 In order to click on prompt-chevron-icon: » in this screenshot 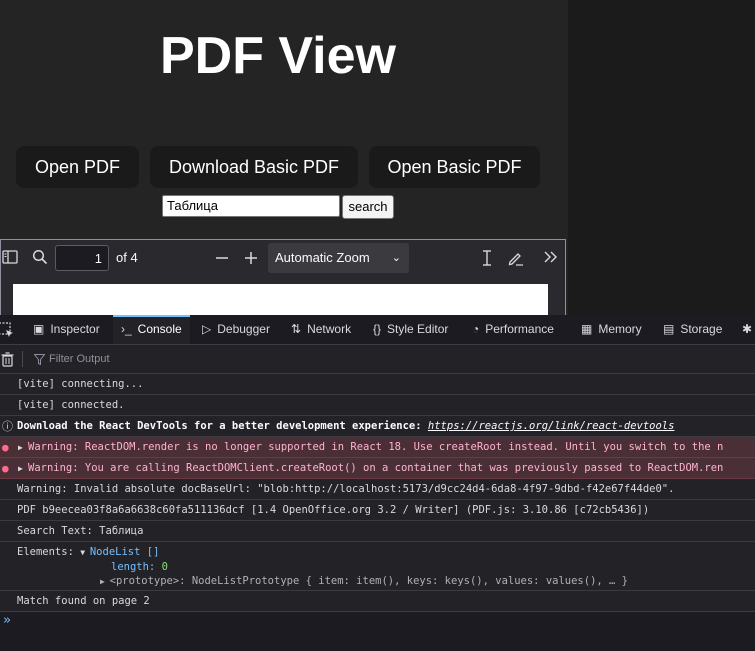, I will do `click(7, 620)`.